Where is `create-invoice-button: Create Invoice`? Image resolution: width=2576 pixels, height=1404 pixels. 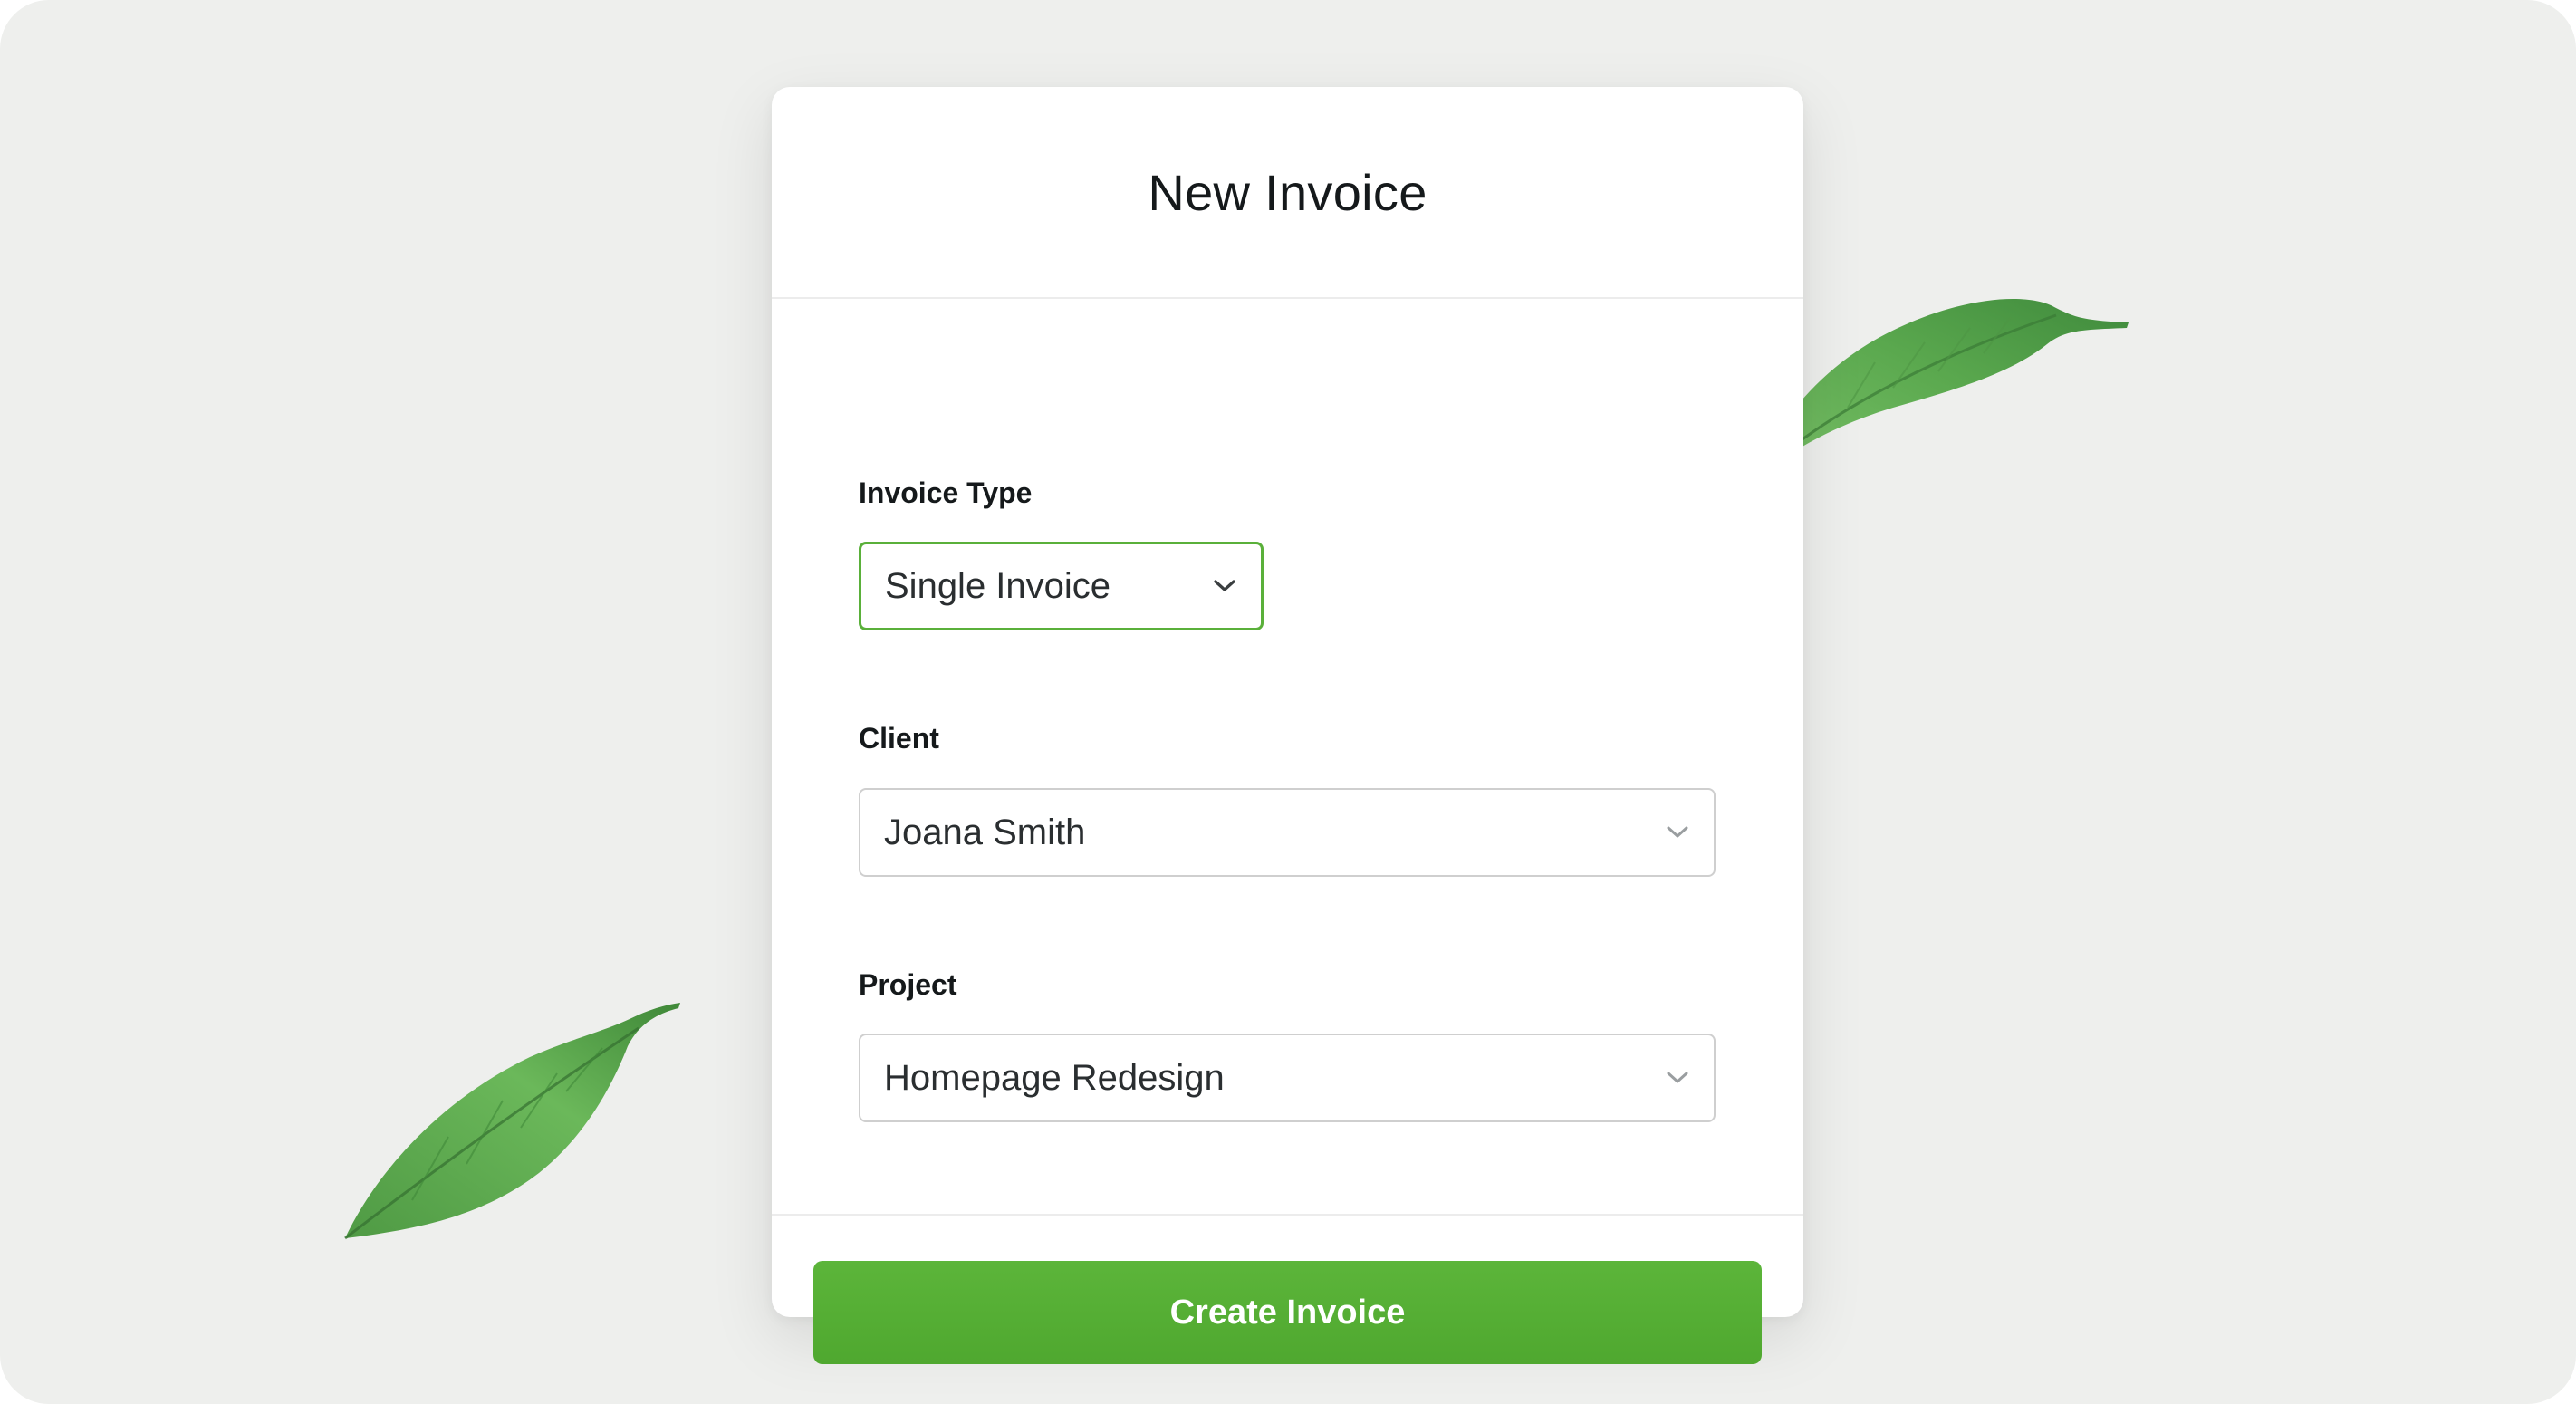
create-invoice-button: Create Invoice is located at coordinates (1287, 1312).